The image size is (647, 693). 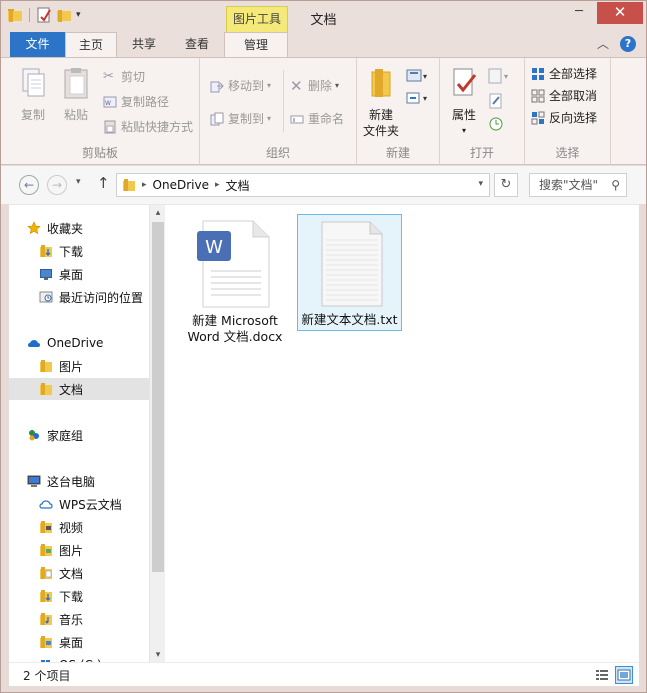 I want to click on recent-places-icon, so click(x=46, y=297).